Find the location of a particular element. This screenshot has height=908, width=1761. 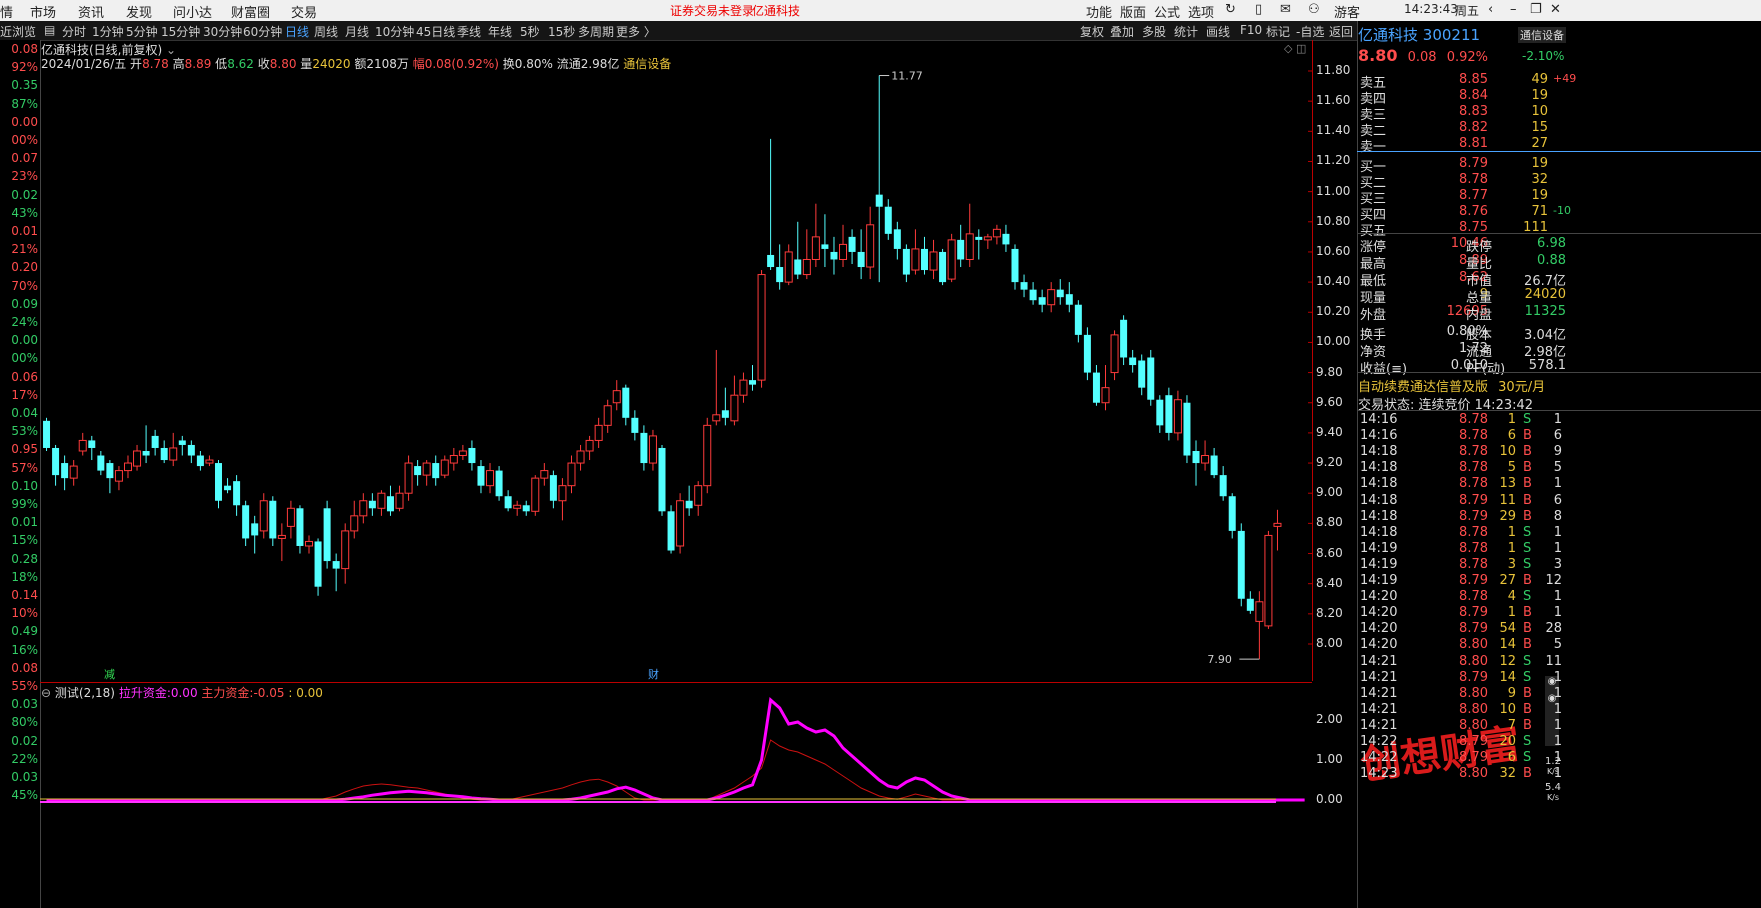

ad-banner: 自动续费通达信普及版 30元/月 is located at coordinates (1451, 385).